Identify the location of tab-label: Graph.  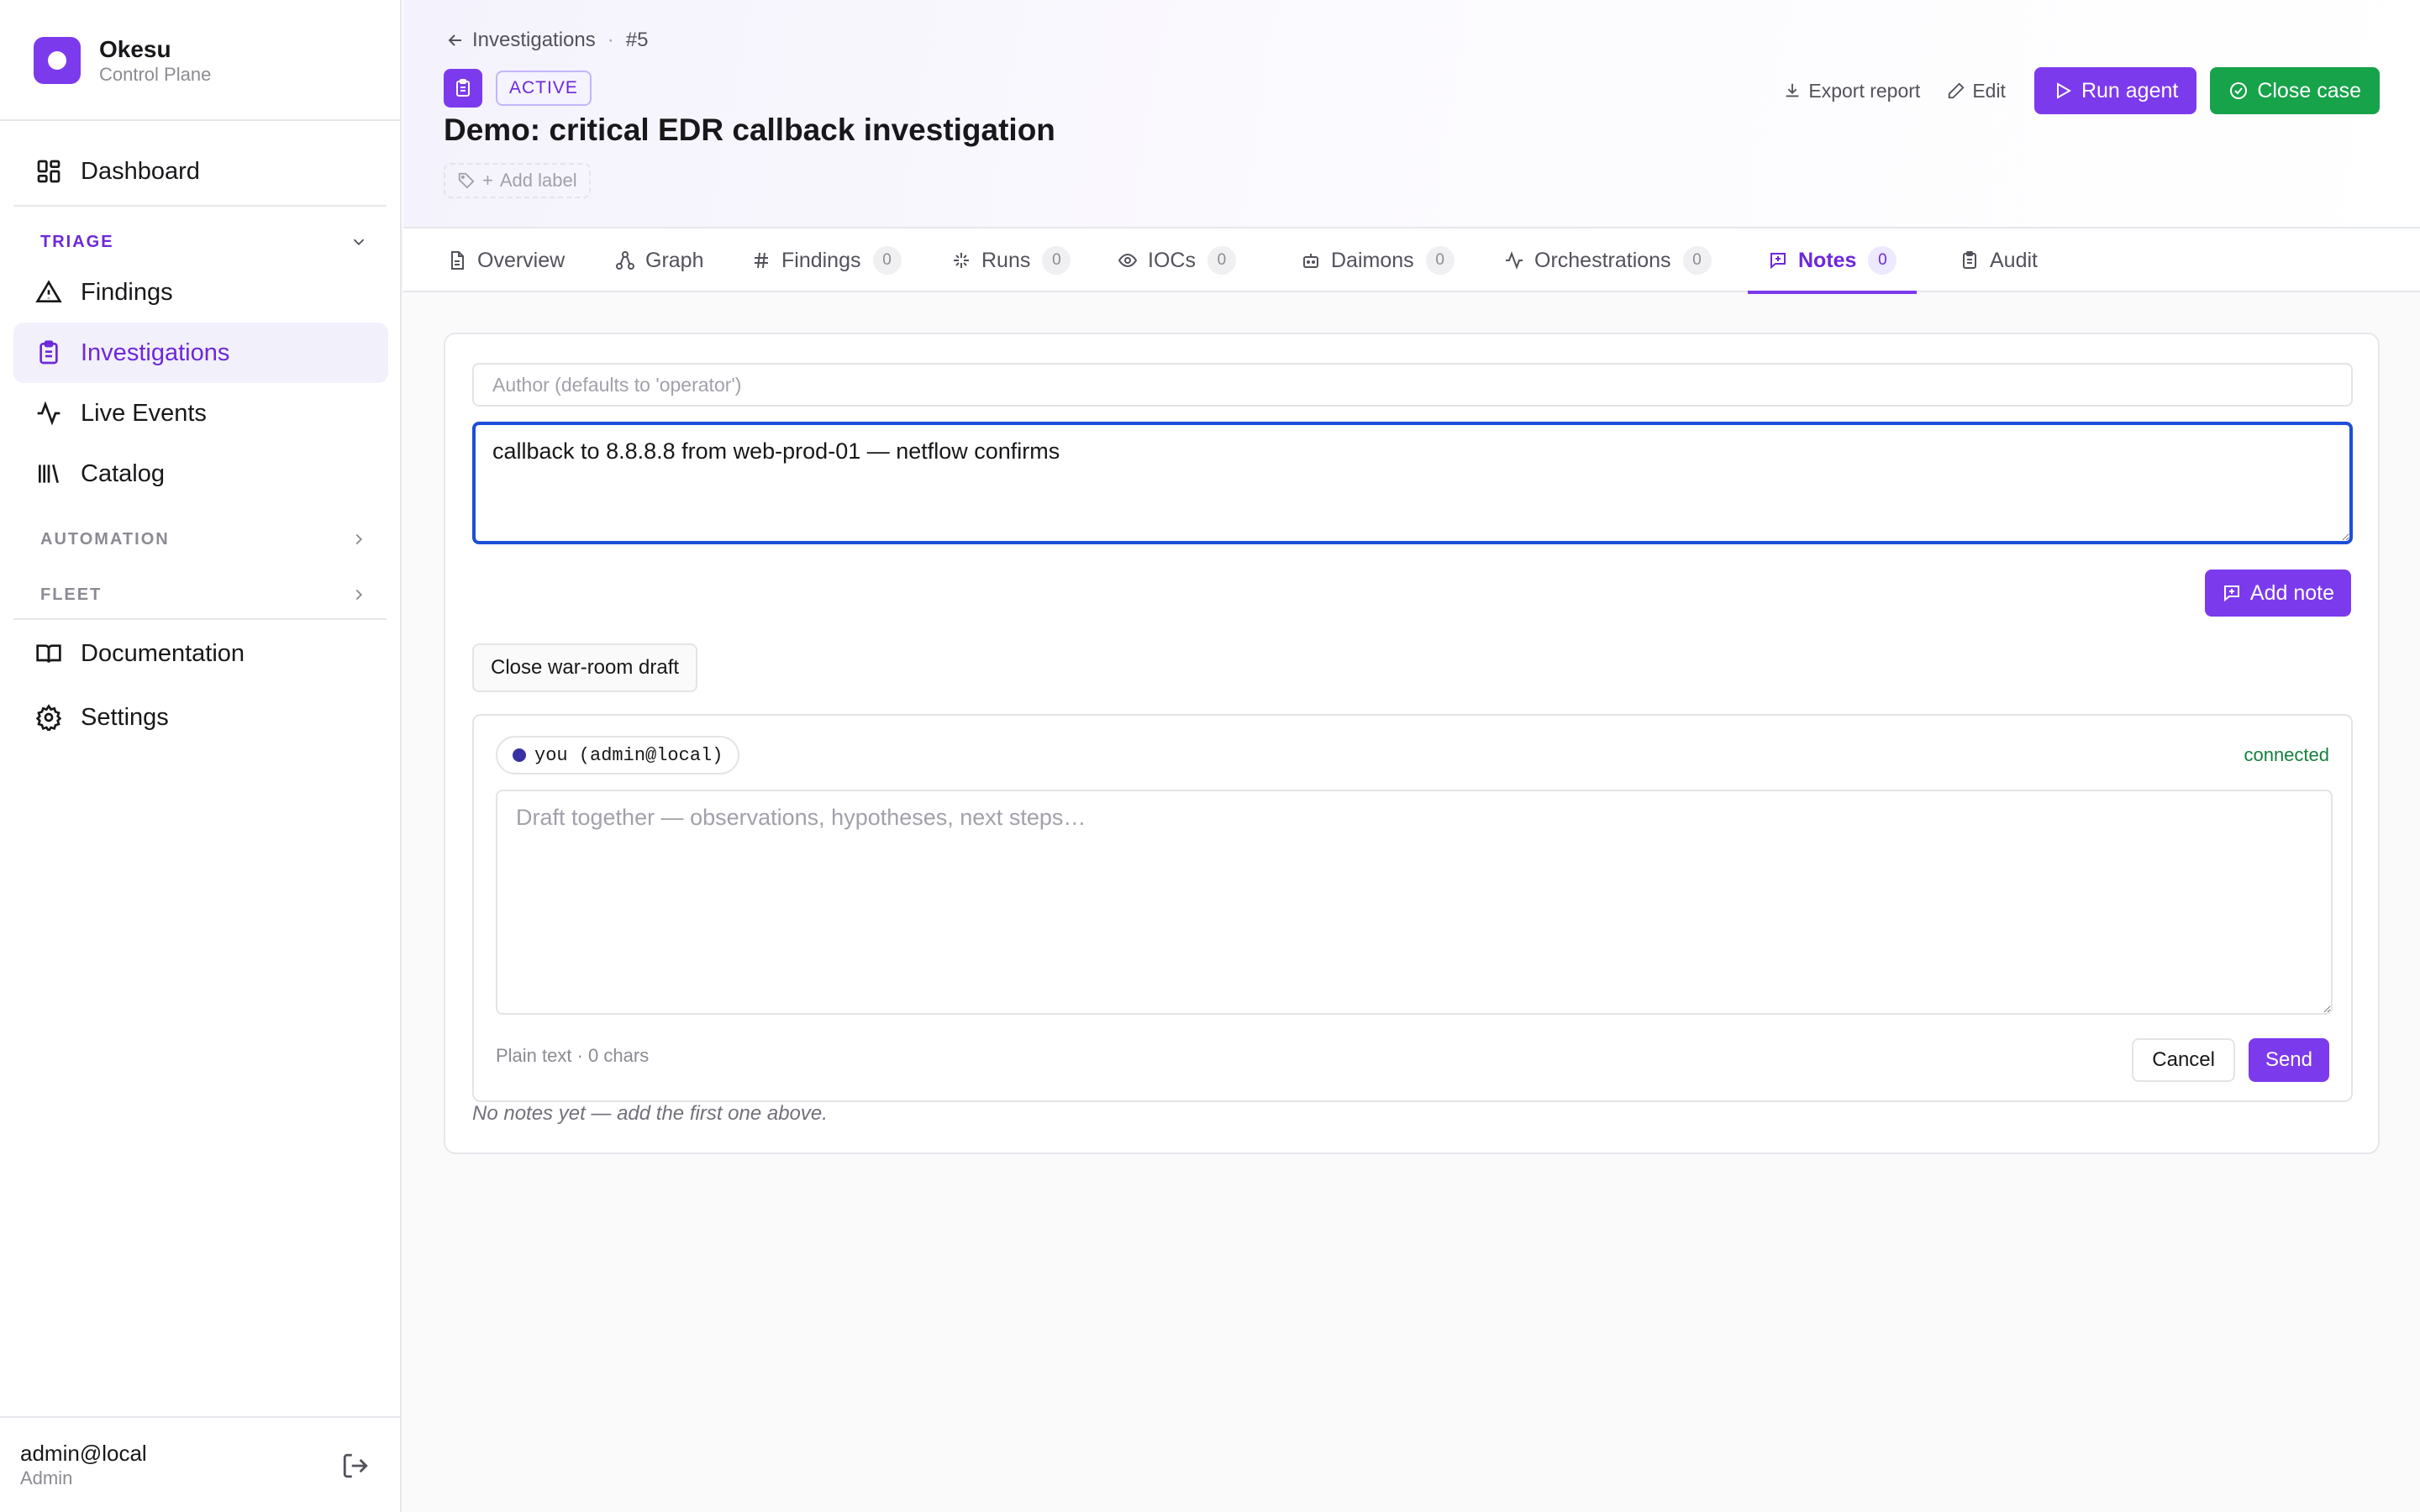
(674, 260).